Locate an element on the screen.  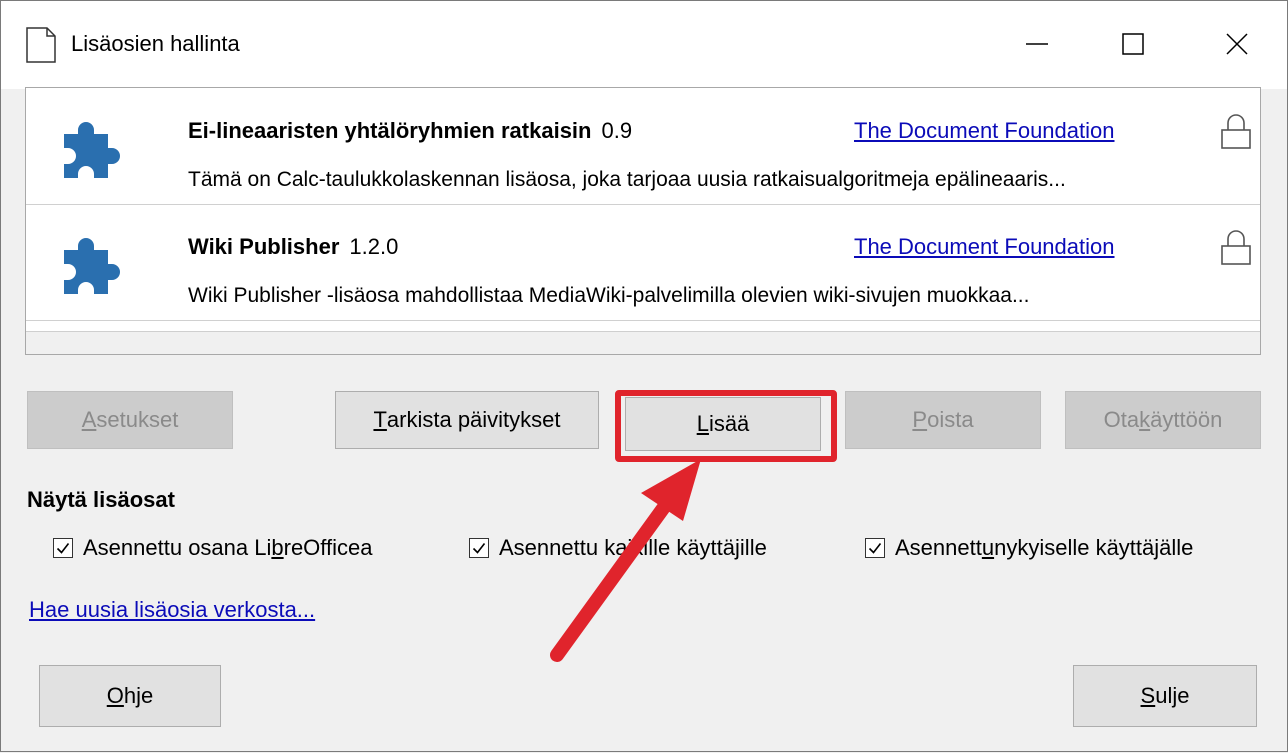
show-extensions-heading: Näytä lisäosat is located at coordinates (101, 499).